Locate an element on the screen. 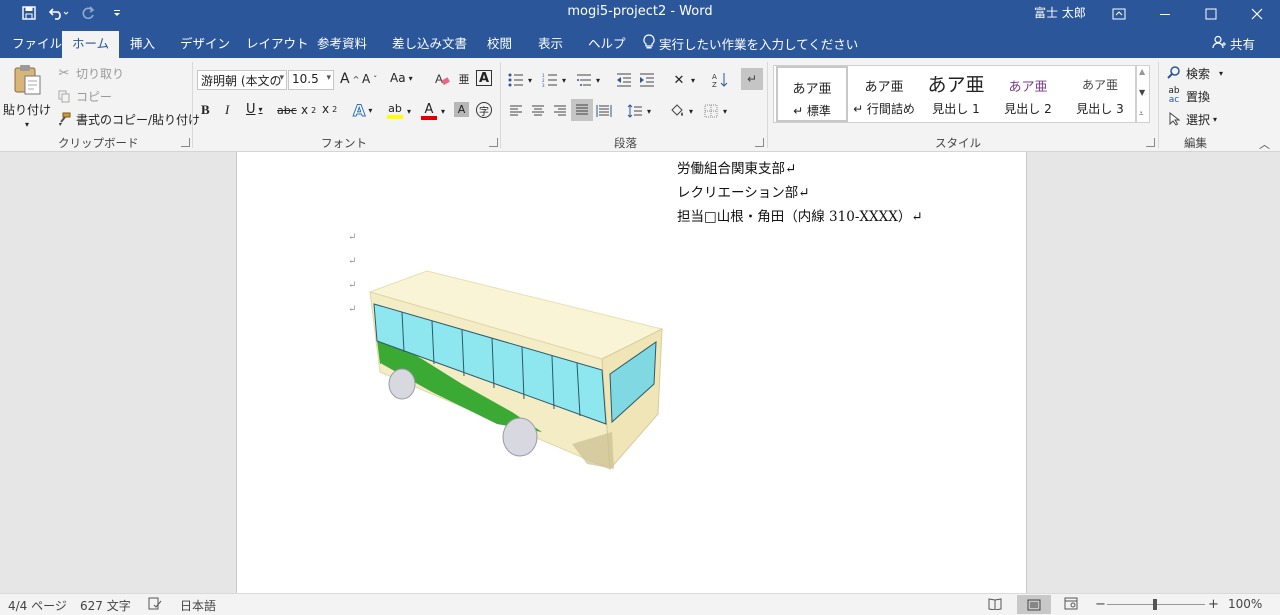  line-spacing-button: ▾ is located at coordinates (638, 111).